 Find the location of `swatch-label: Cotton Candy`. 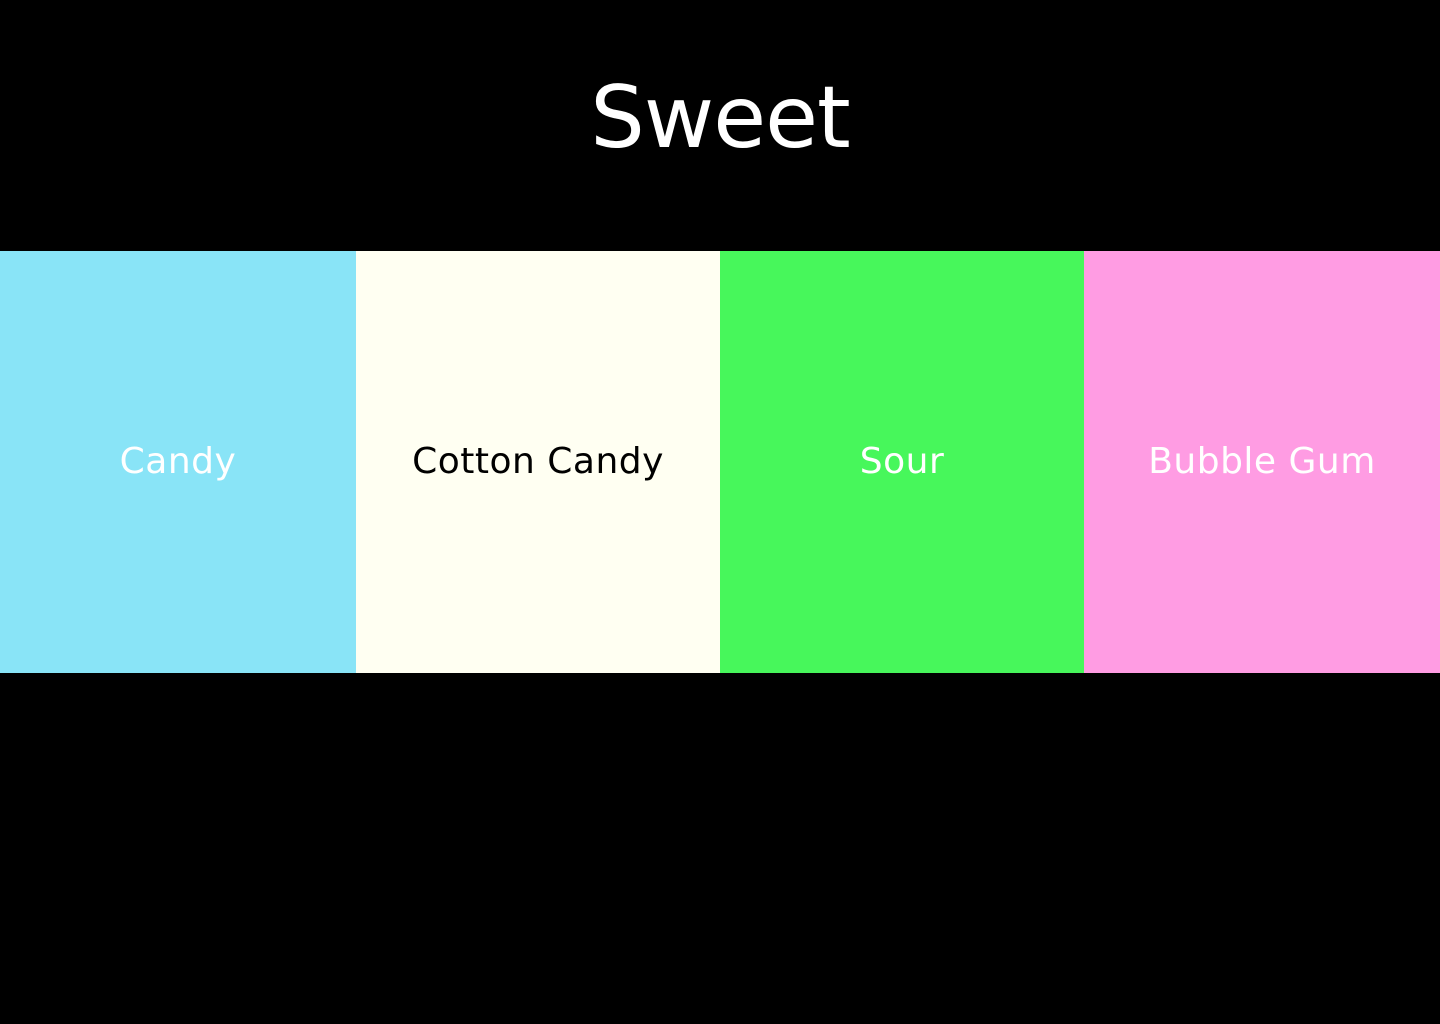

swatch-label: Cotton Candy is located at coordinates (538, 461).